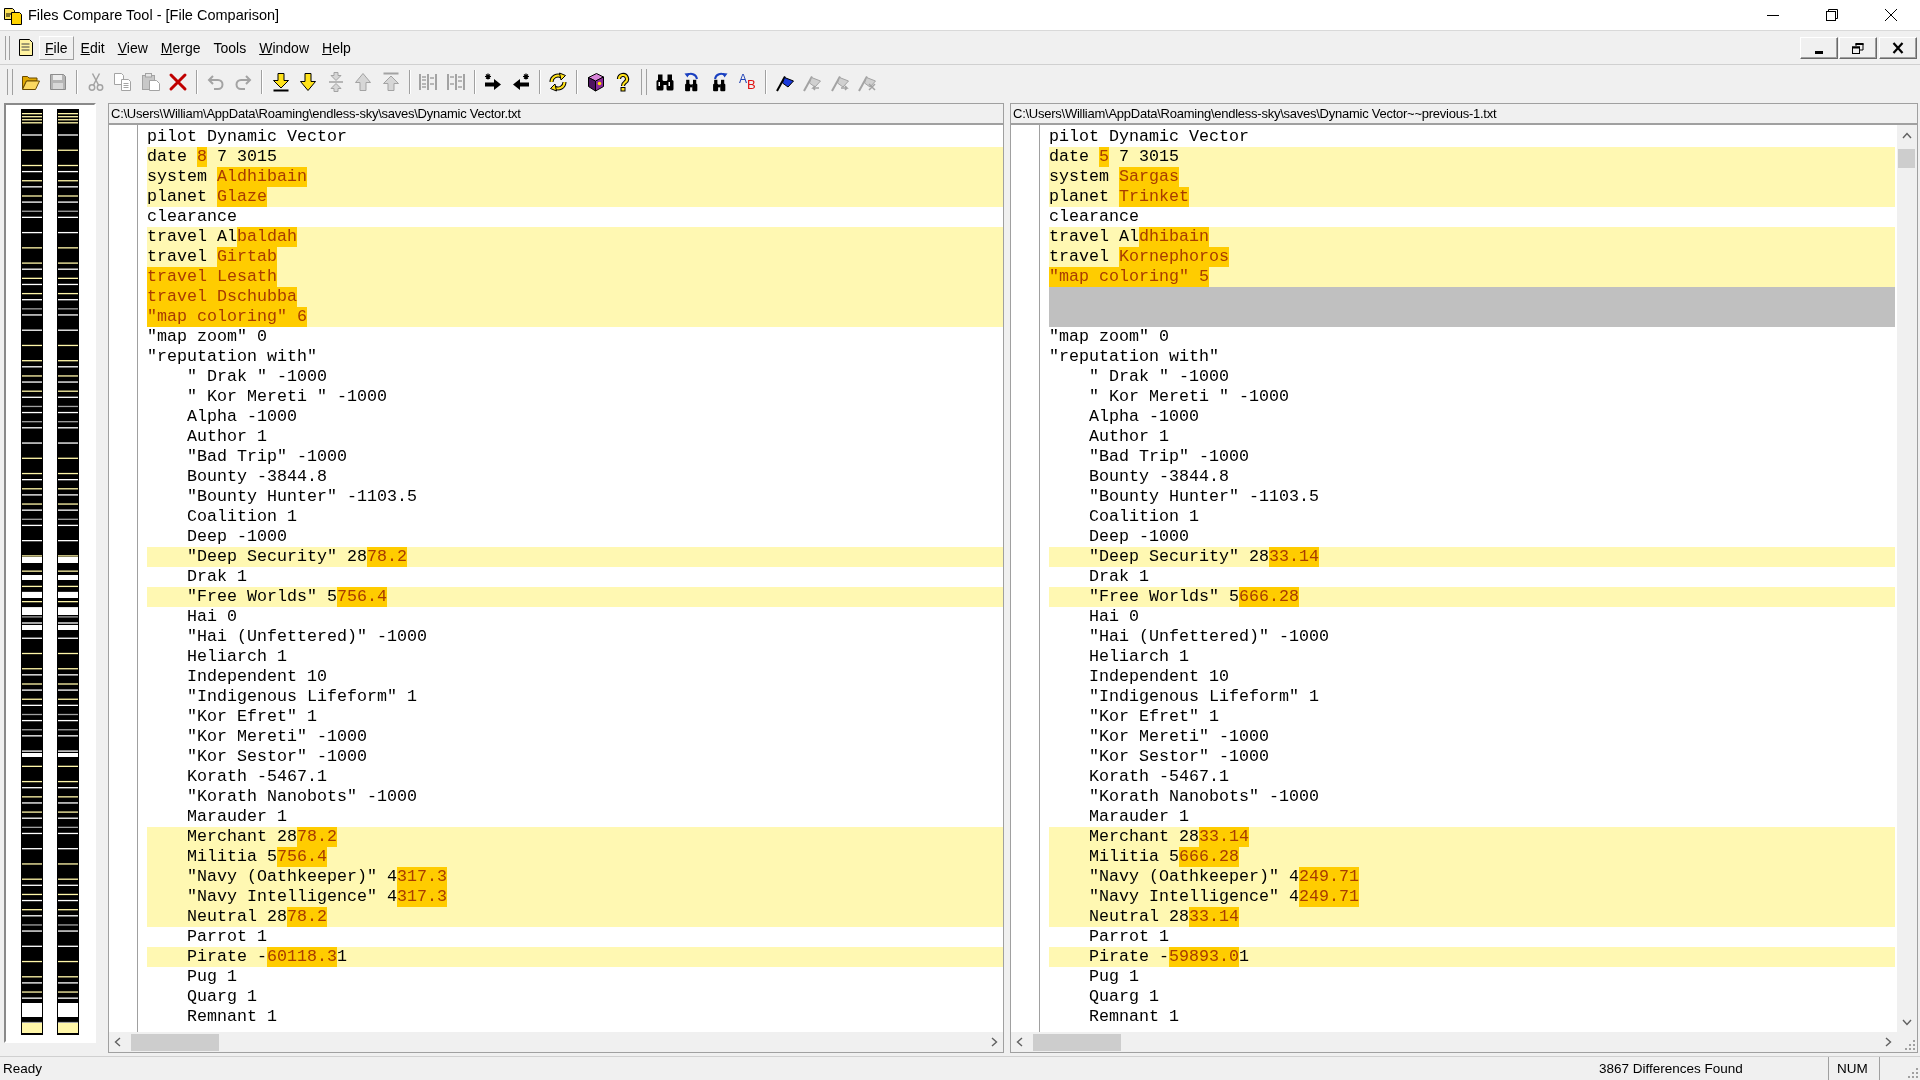  I want to click on letters-button: AB, so click(747, 82).